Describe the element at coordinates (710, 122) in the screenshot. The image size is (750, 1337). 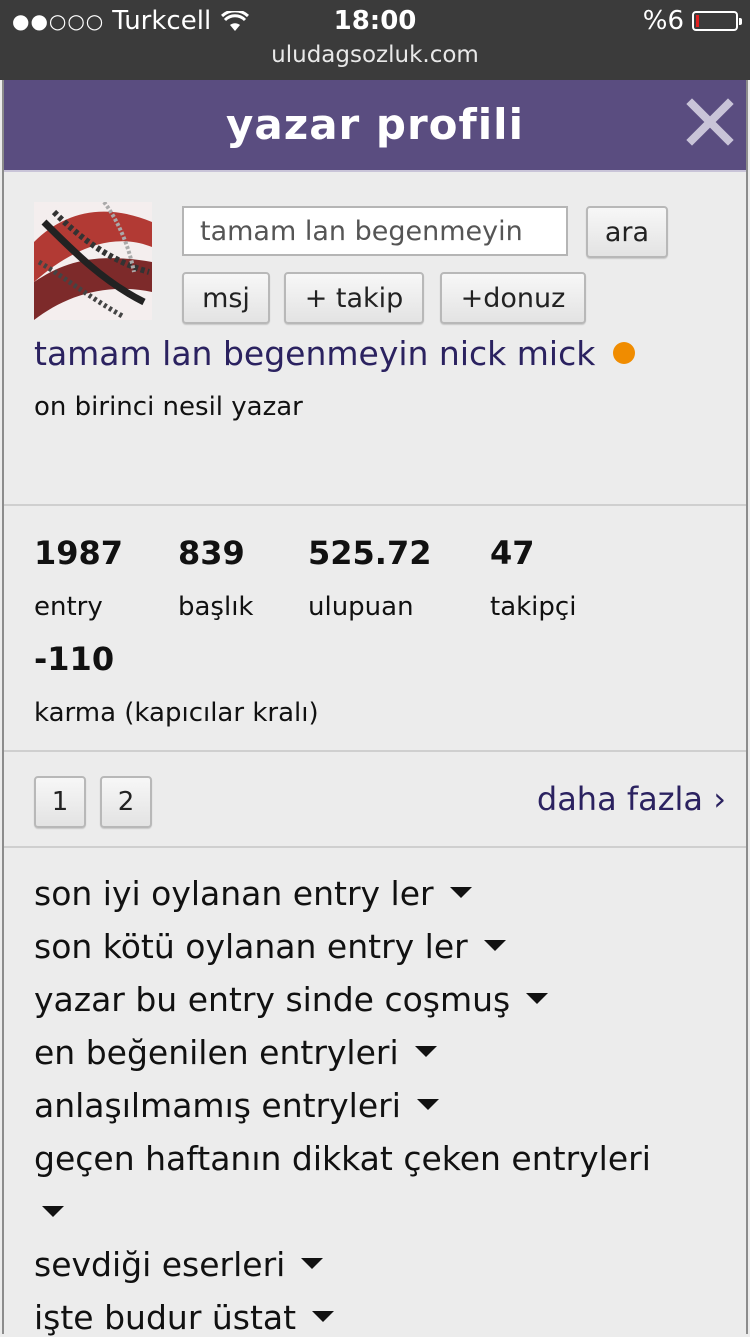
I see `close-icon` at that location.